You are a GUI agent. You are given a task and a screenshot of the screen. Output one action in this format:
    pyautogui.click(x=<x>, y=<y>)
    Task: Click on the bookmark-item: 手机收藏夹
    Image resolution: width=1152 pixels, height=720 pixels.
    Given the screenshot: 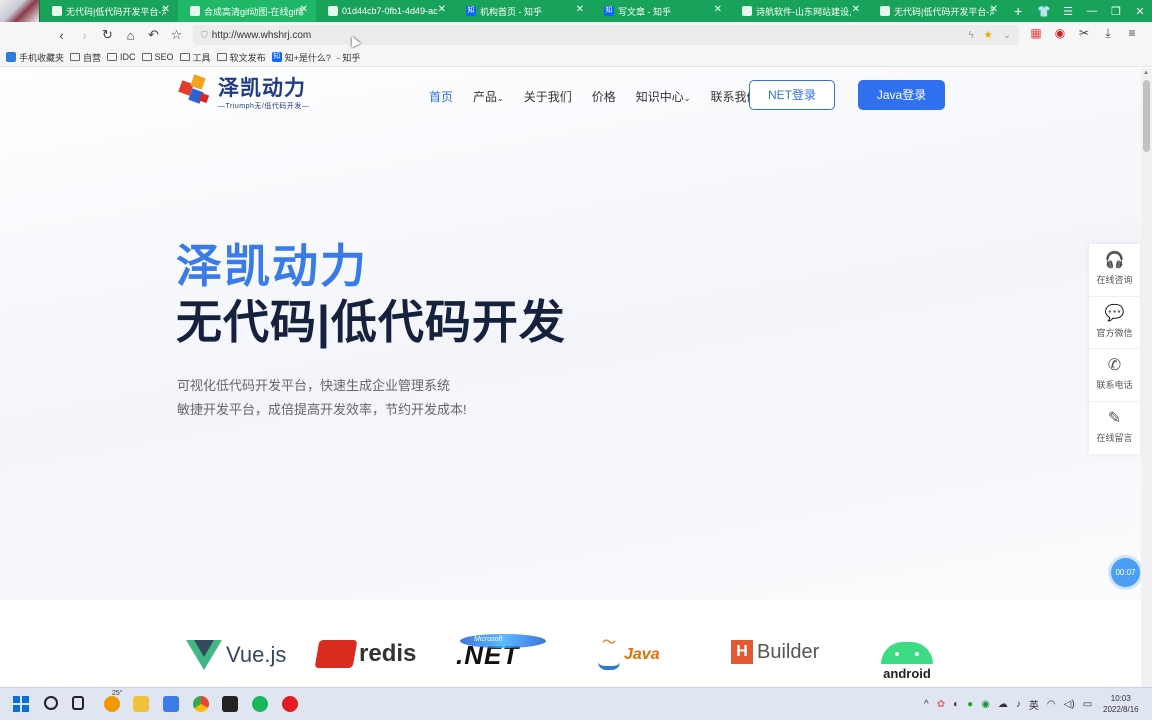 What is the action you would take?
    pyautogui.click(x=35, y=57)
    